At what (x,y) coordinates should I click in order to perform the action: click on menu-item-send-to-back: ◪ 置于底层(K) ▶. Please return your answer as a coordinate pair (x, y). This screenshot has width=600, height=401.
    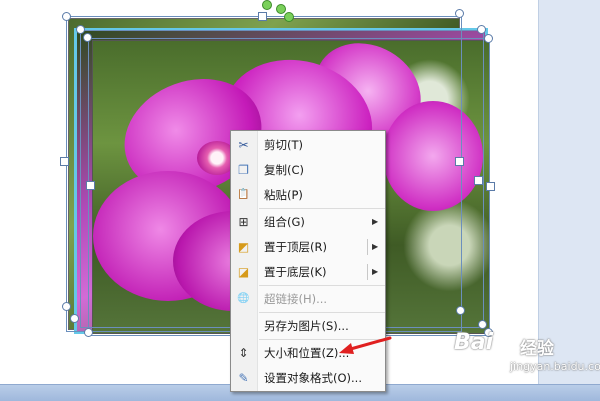
    Looking at the image, I should click on (308, 272).